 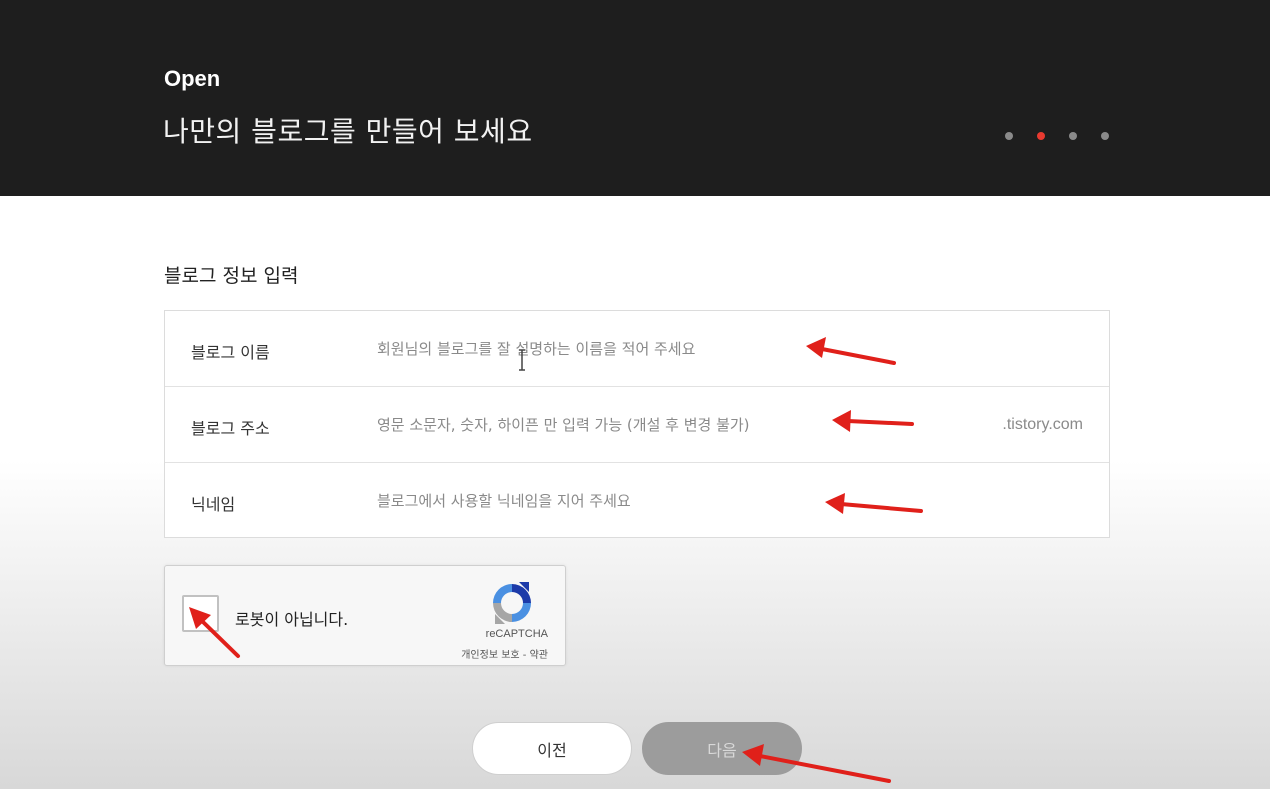 I want to click on blog-address-input, so click(x=677, y=425).